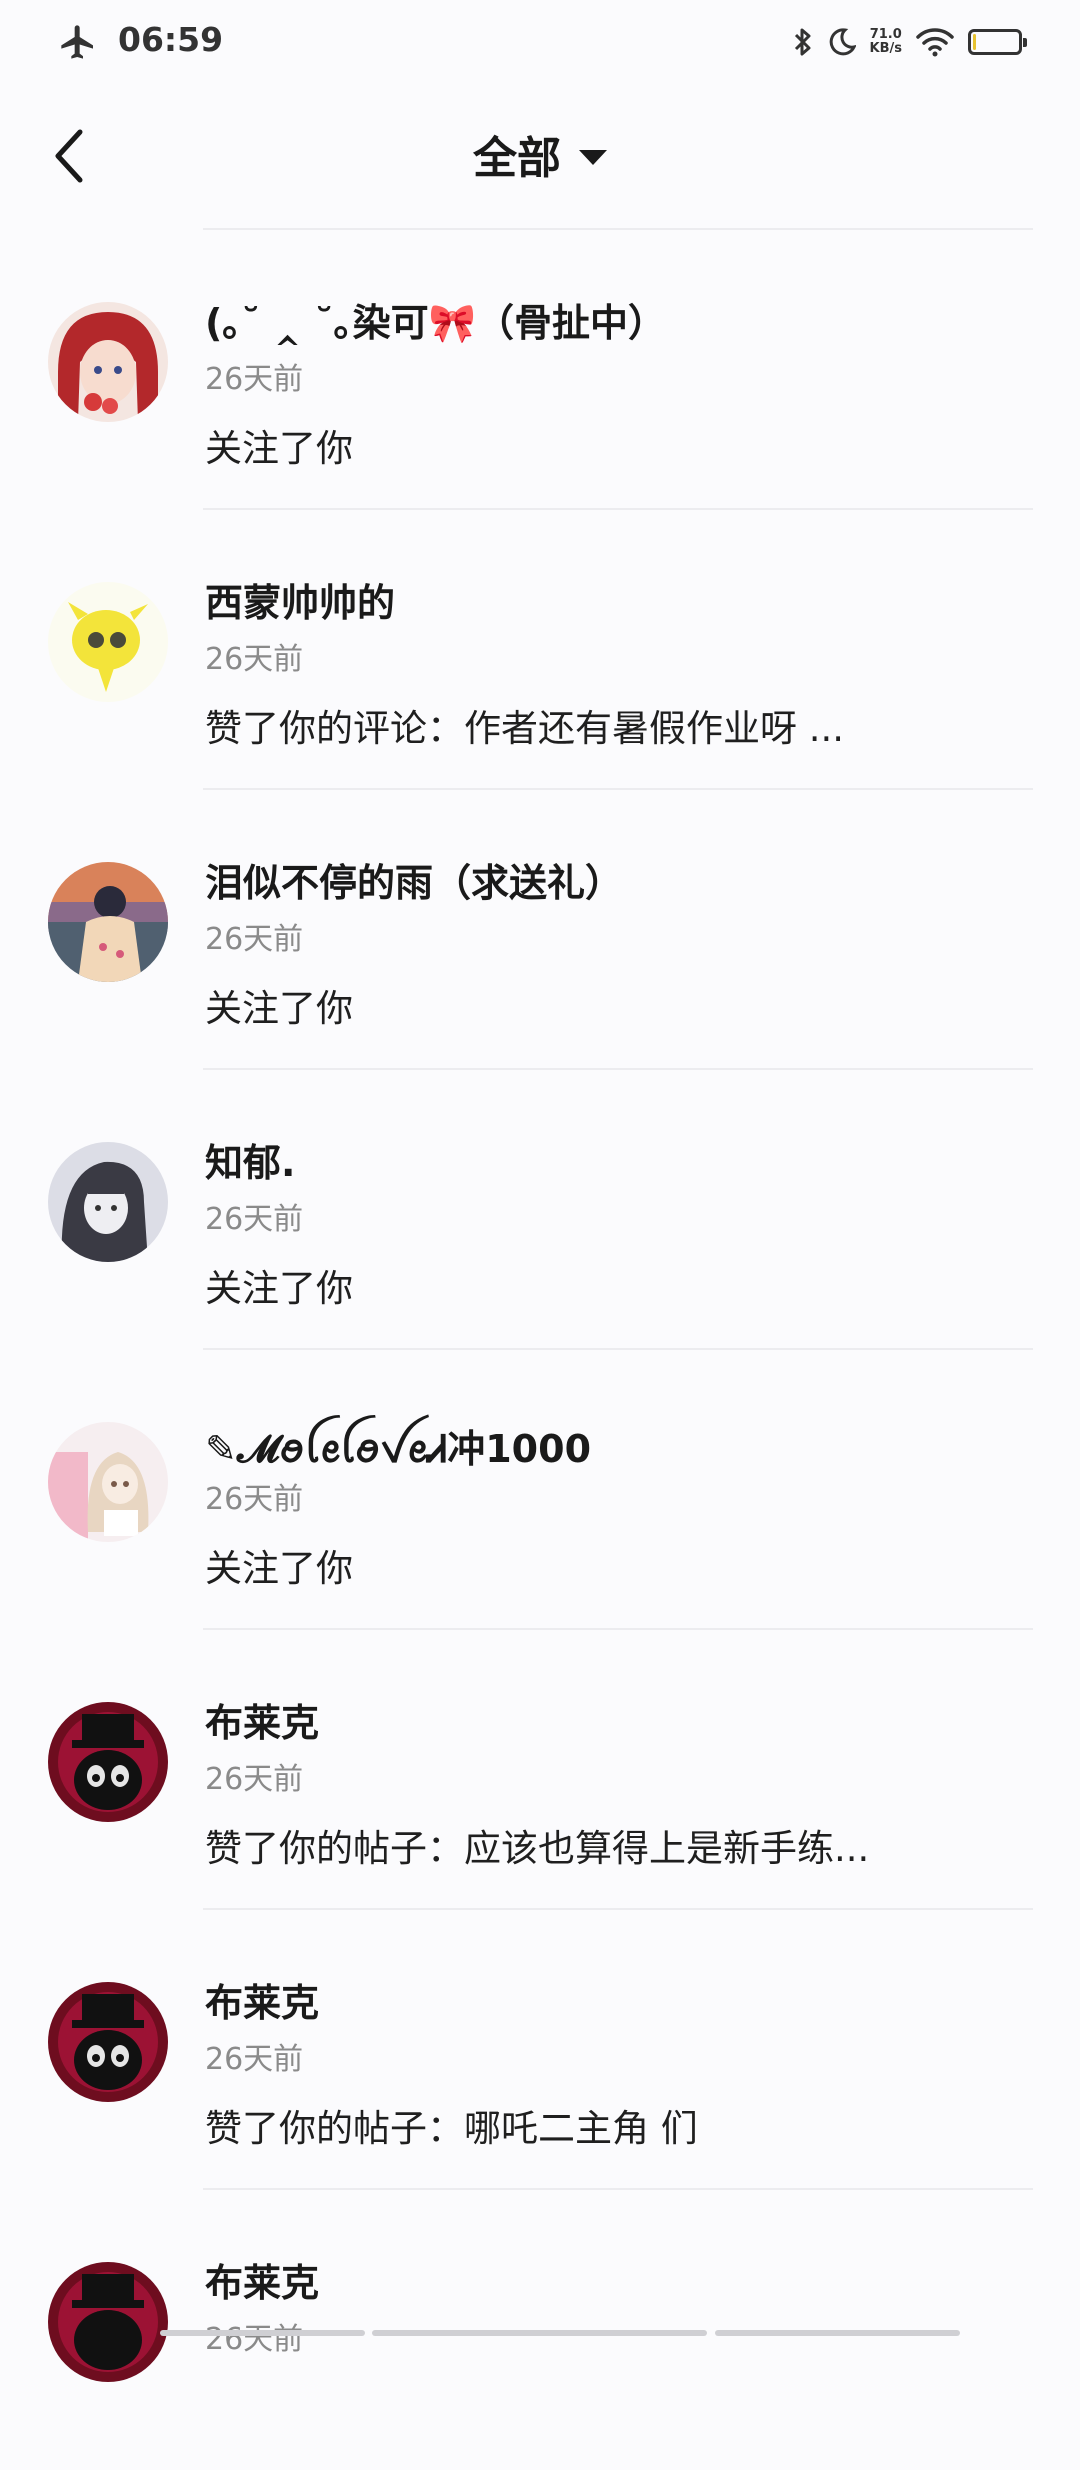 The height and width of the screenshot is (2470, 1080). Describe the element at coordinates (517, 158) in the screenshot. I see `page-title: 全部` at that location.